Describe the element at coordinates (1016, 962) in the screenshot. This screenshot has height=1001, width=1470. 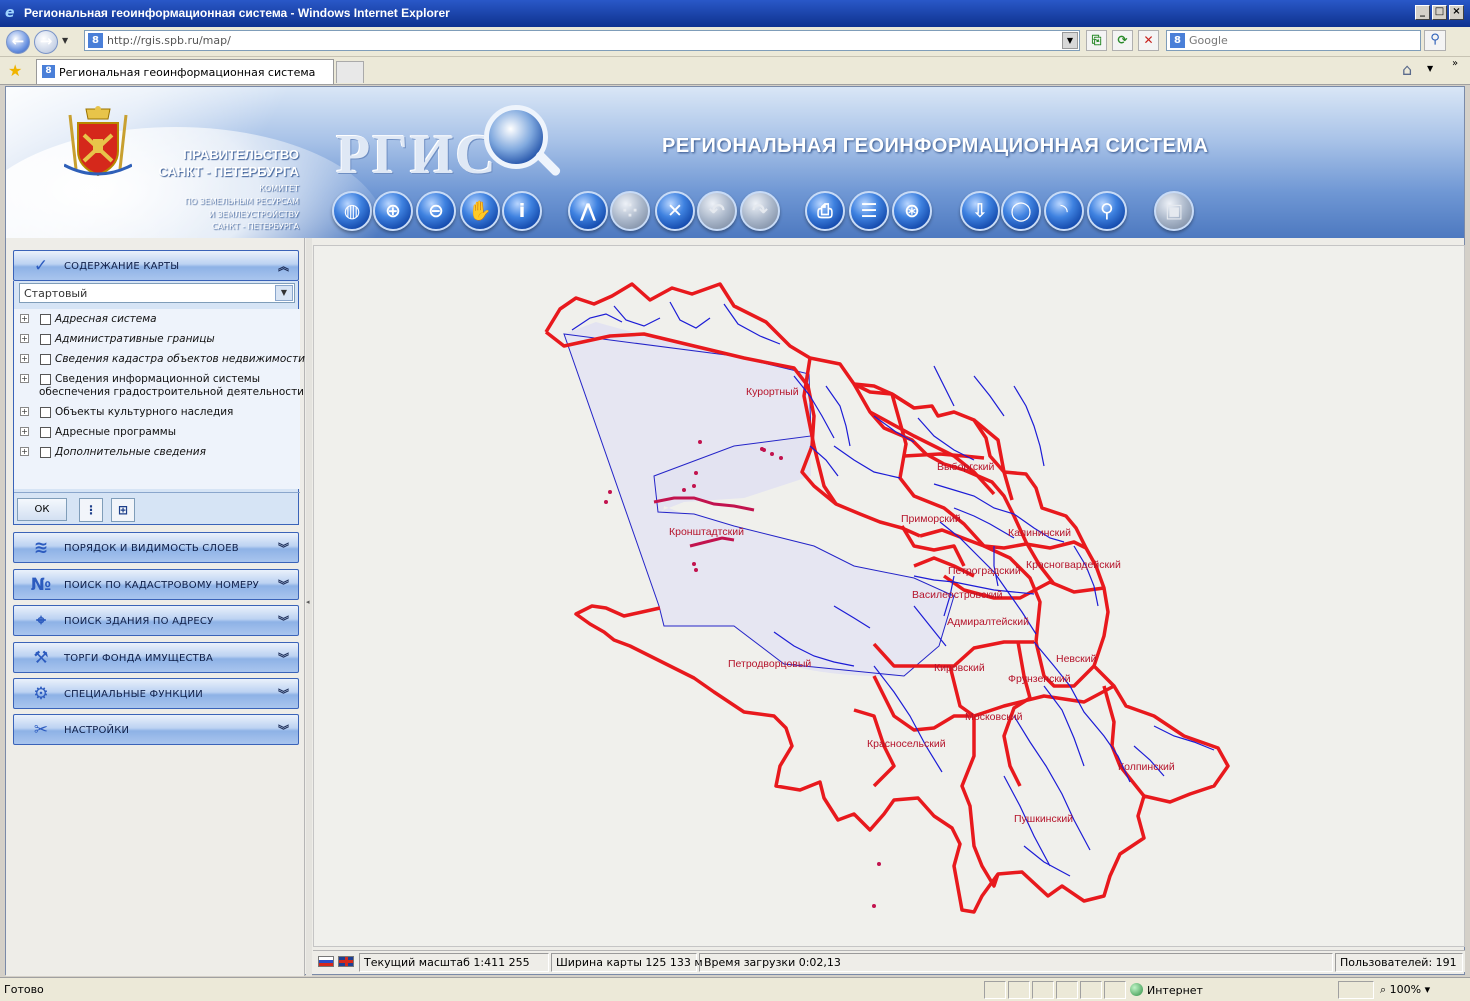
I see `load-time-readout: Время загрузки 0:02,13` at that location.